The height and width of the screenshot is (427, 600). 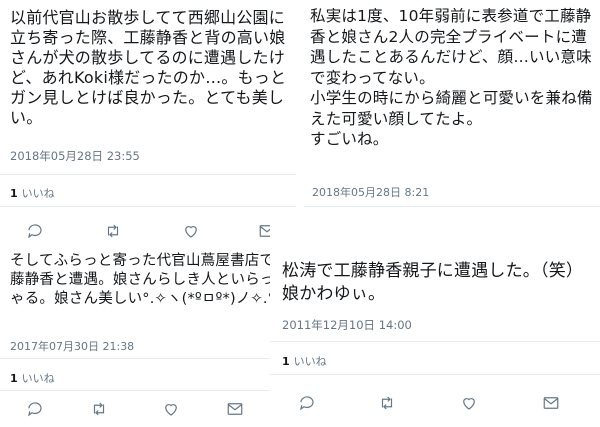 What do you see at coordinates (72, 346) in the screenshot?
I see `tweet-timestamp: 2017年07月30日 21:38` at bounding box center [72, 346].